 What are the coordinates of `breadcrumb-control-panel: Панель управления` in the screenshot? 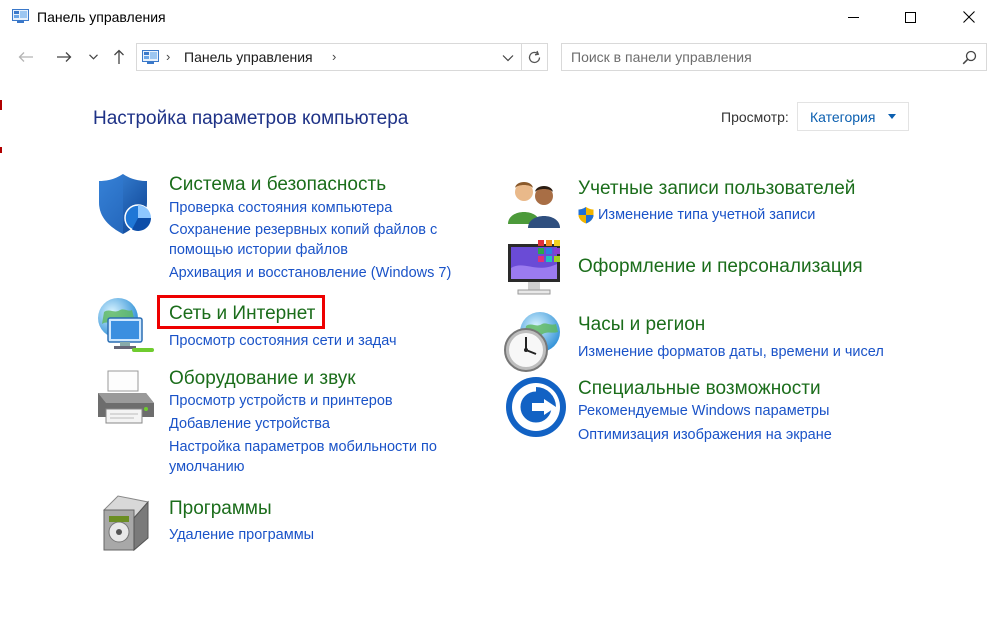 It's located at (248, 57).